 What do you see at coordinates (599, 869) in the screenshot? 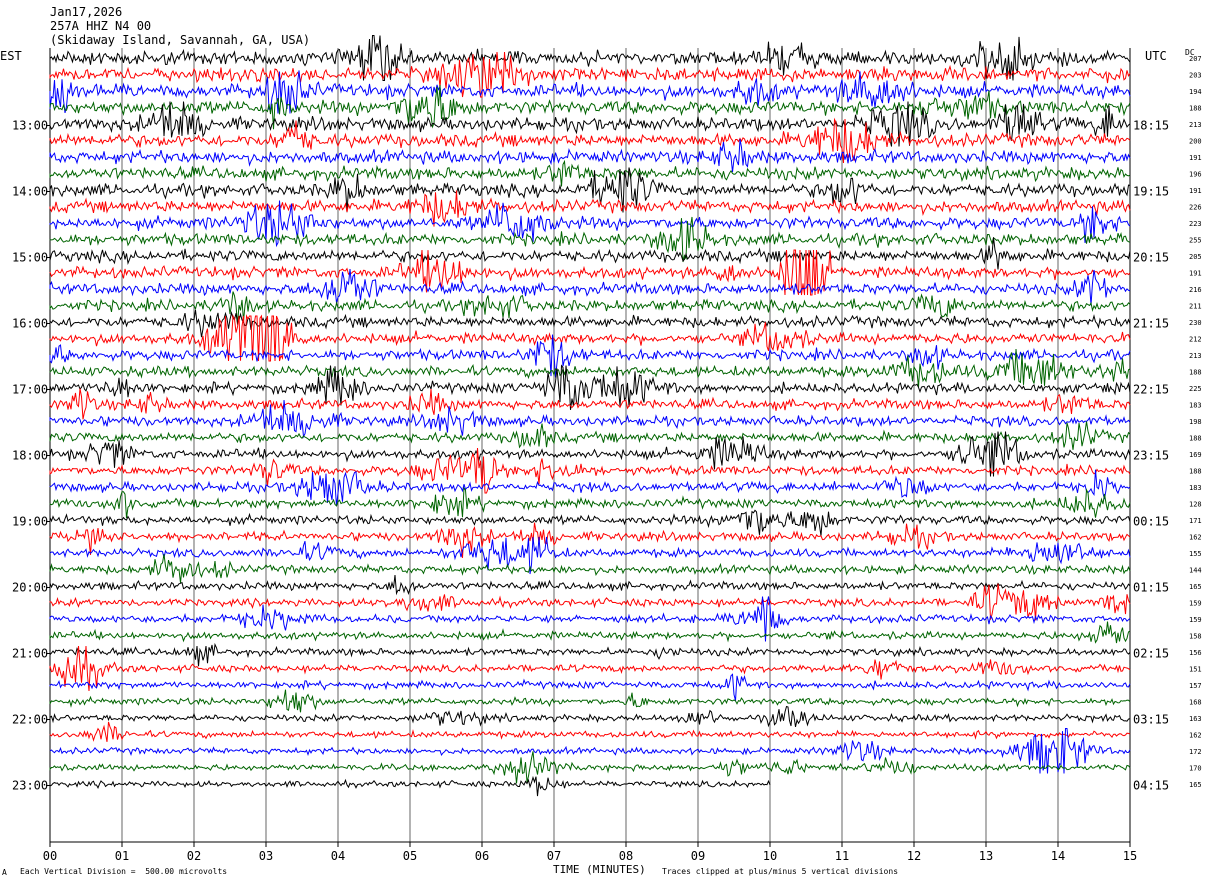
I see `x-axis-title: TIME (MINUTES)` at bounding box center [599, 869].